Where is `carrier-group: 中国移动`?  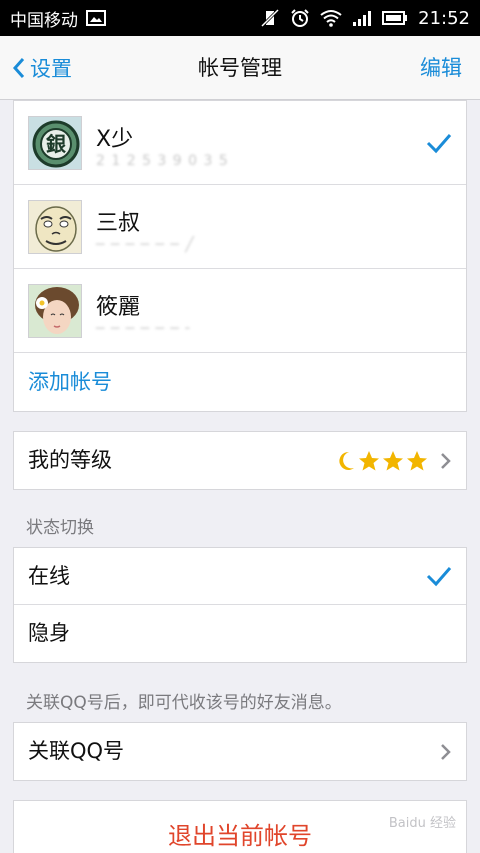 carrier-group: 中国移动 is located at coordinates (58, 18).